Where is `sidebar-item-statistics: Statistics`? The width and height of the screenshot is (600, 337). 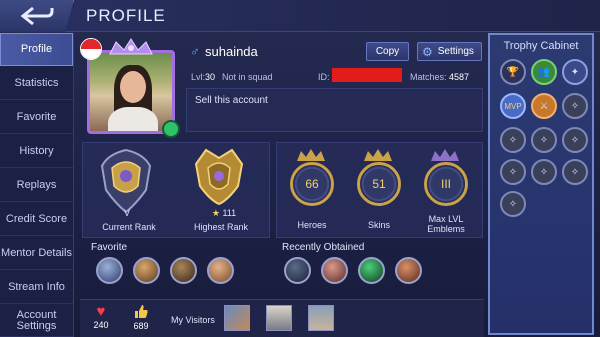
sidebar-item-statistics: Statistics is located at coordinates (36, 83).